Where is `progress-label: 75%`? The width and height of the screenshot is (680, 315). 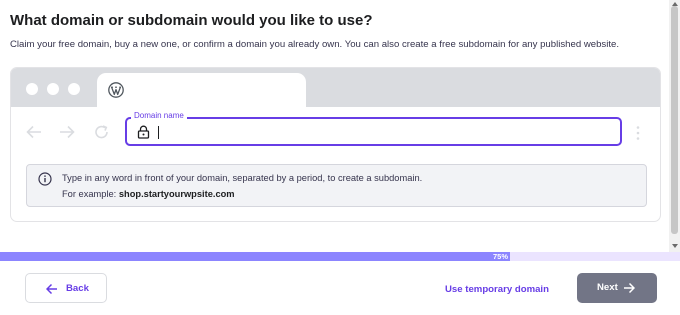
progress-label: 75% is located at coordinates (501, 256).